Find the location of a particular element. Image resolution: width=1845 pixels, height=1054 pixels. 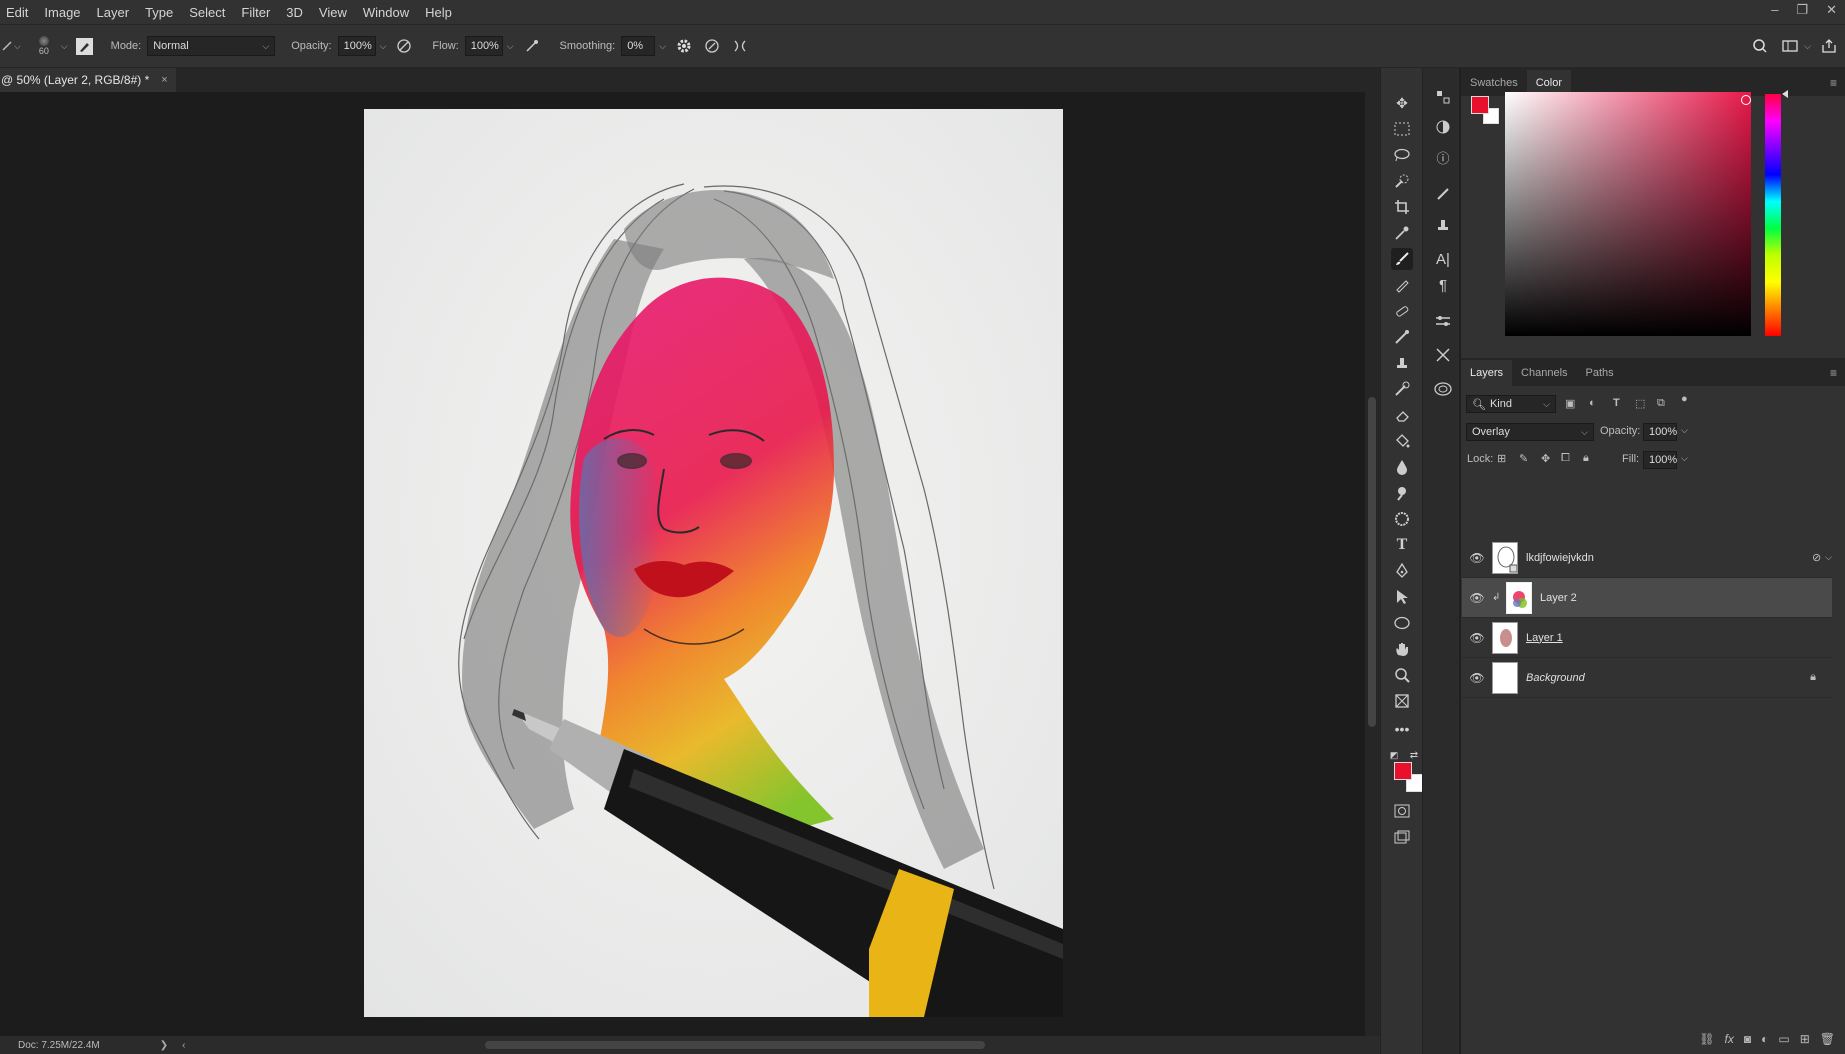

link-layers-icon: ⛓︎ is located at coordinates (1706, 1039).